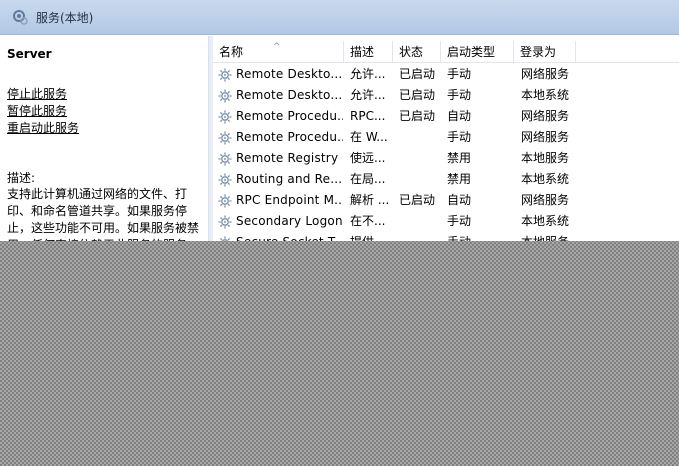 This screenshot has height=466, width=679. I want to click on pause-service-link: 暂停此服务, so click(37, 110).